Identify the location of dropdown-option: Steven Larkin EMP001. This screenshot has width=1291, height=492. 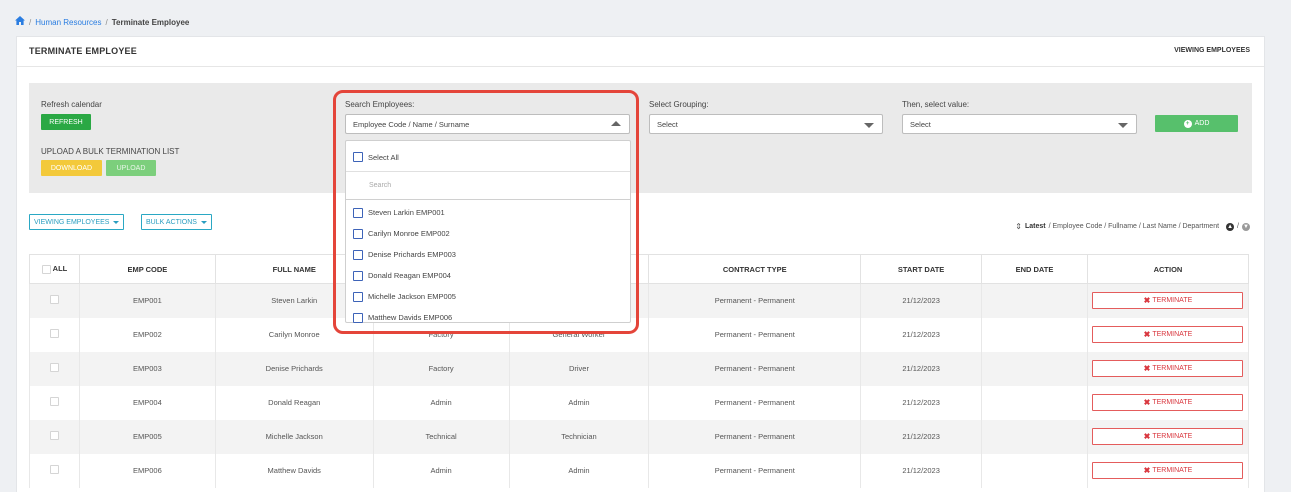
(404, 212).